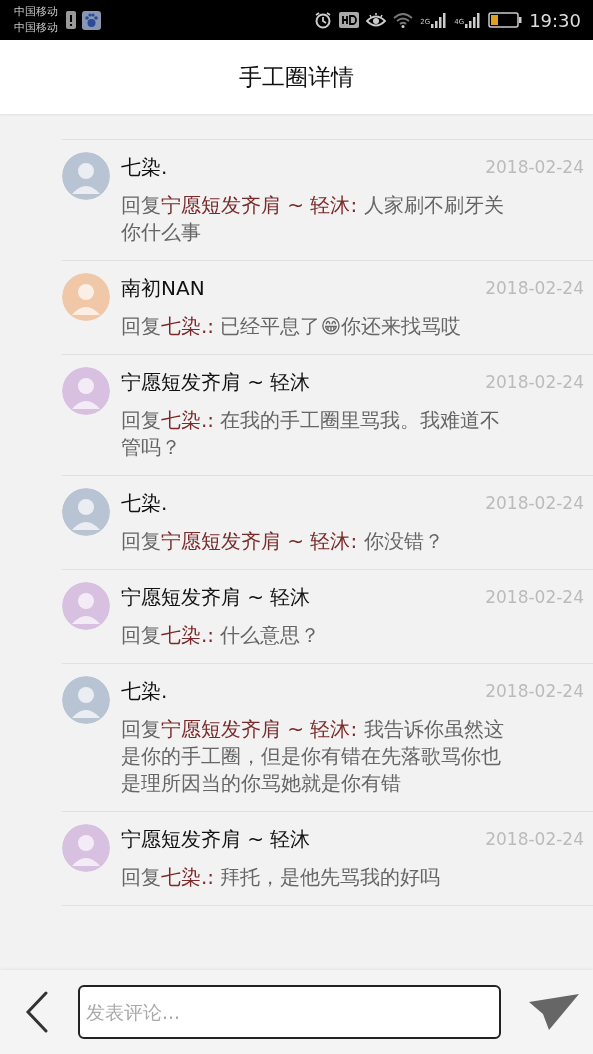 Image resolution: width=593 pixels, height=1054 pixels. Describe the element at coordinates (376, 20) in the screenshot. I see `eye-icon` at that location.